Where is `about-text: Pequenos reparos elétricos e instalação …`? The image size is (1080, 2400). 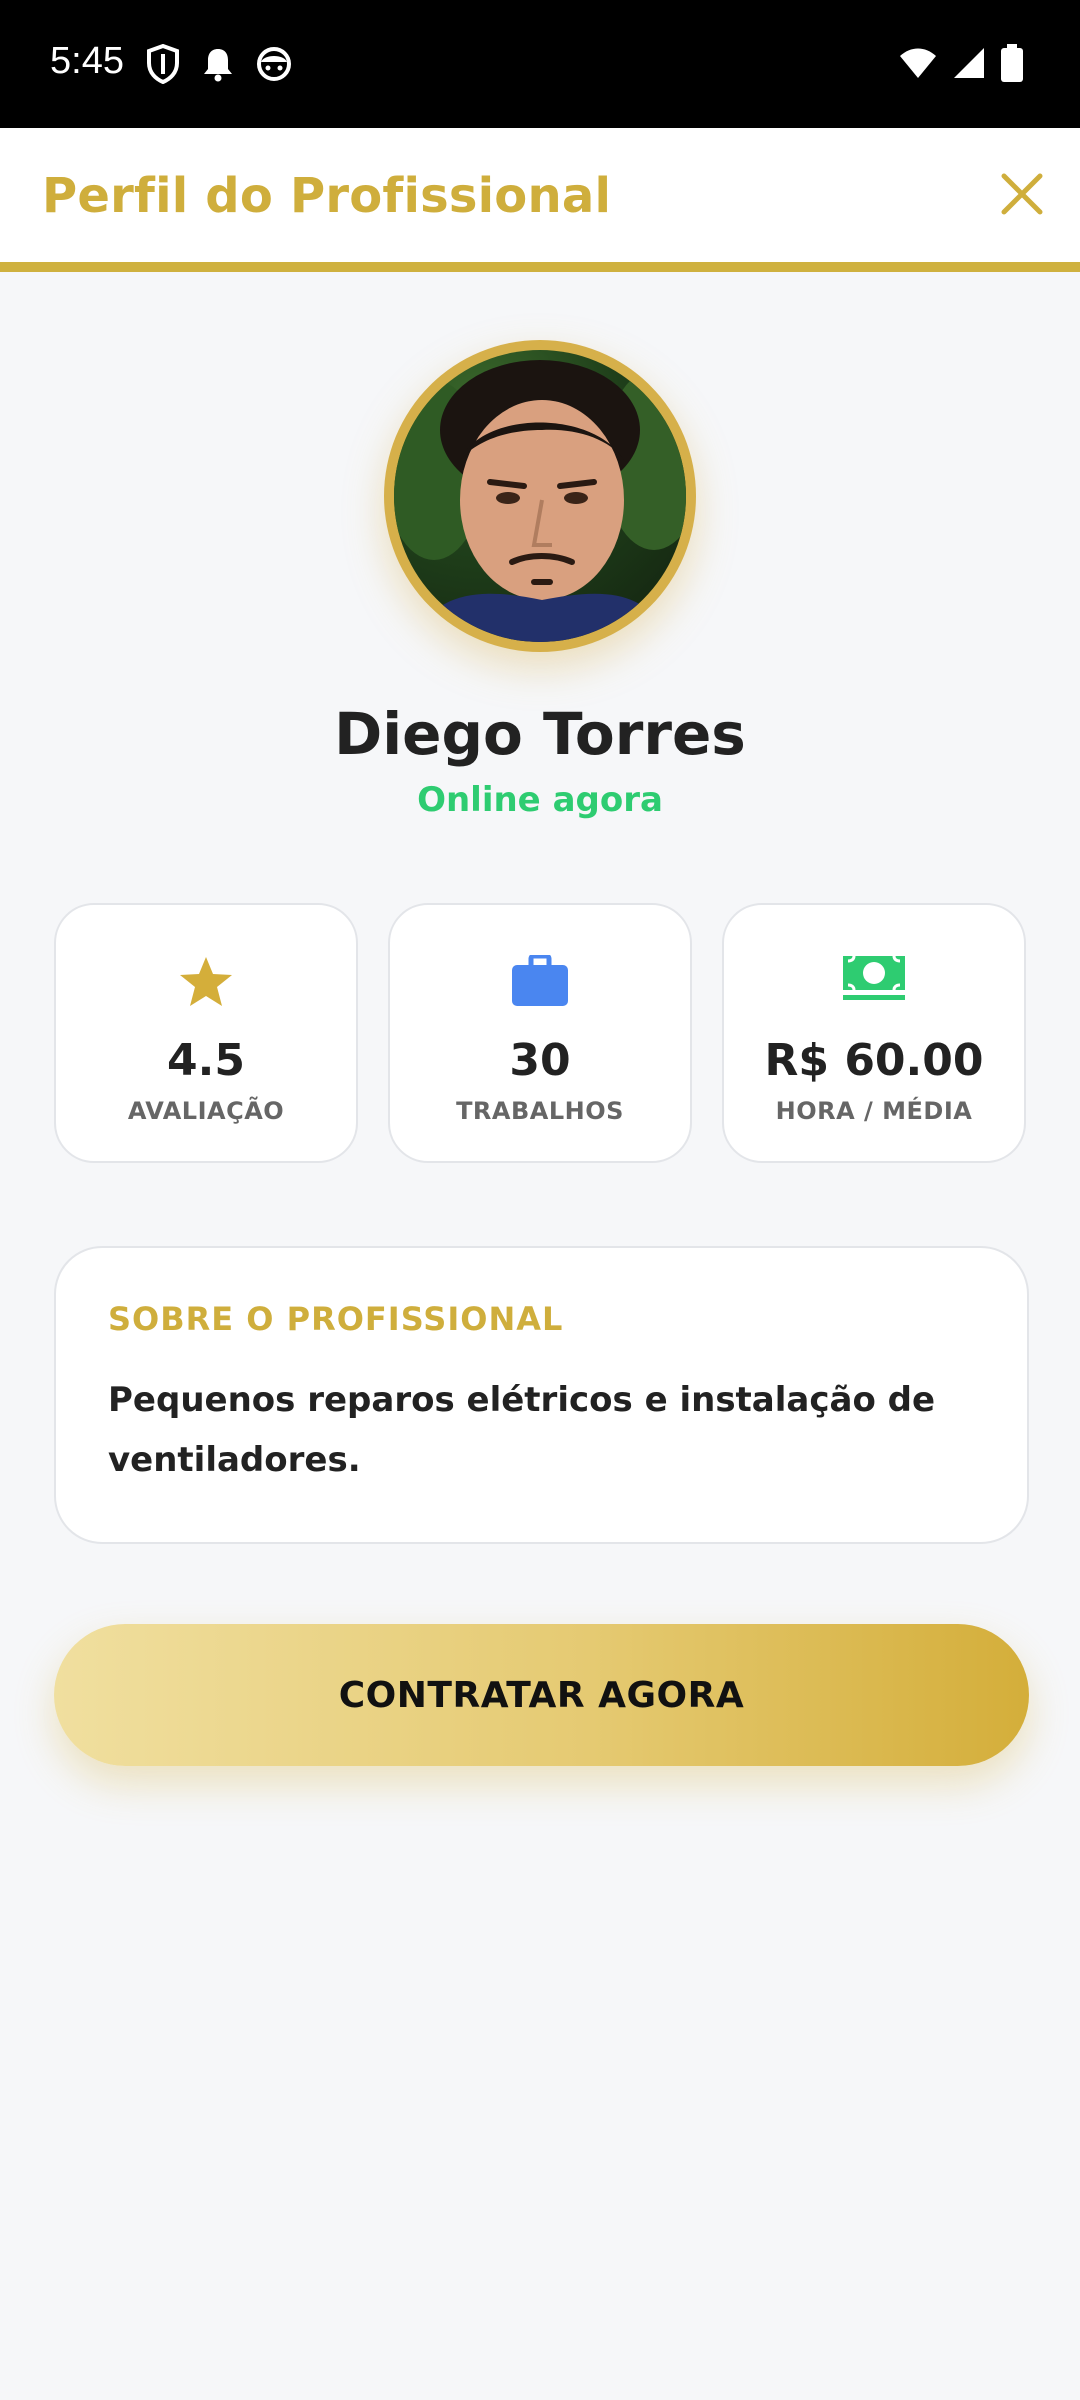 about-text: Pequenos reparos elétricos e instalação … is located at coordinates (522, 1430).